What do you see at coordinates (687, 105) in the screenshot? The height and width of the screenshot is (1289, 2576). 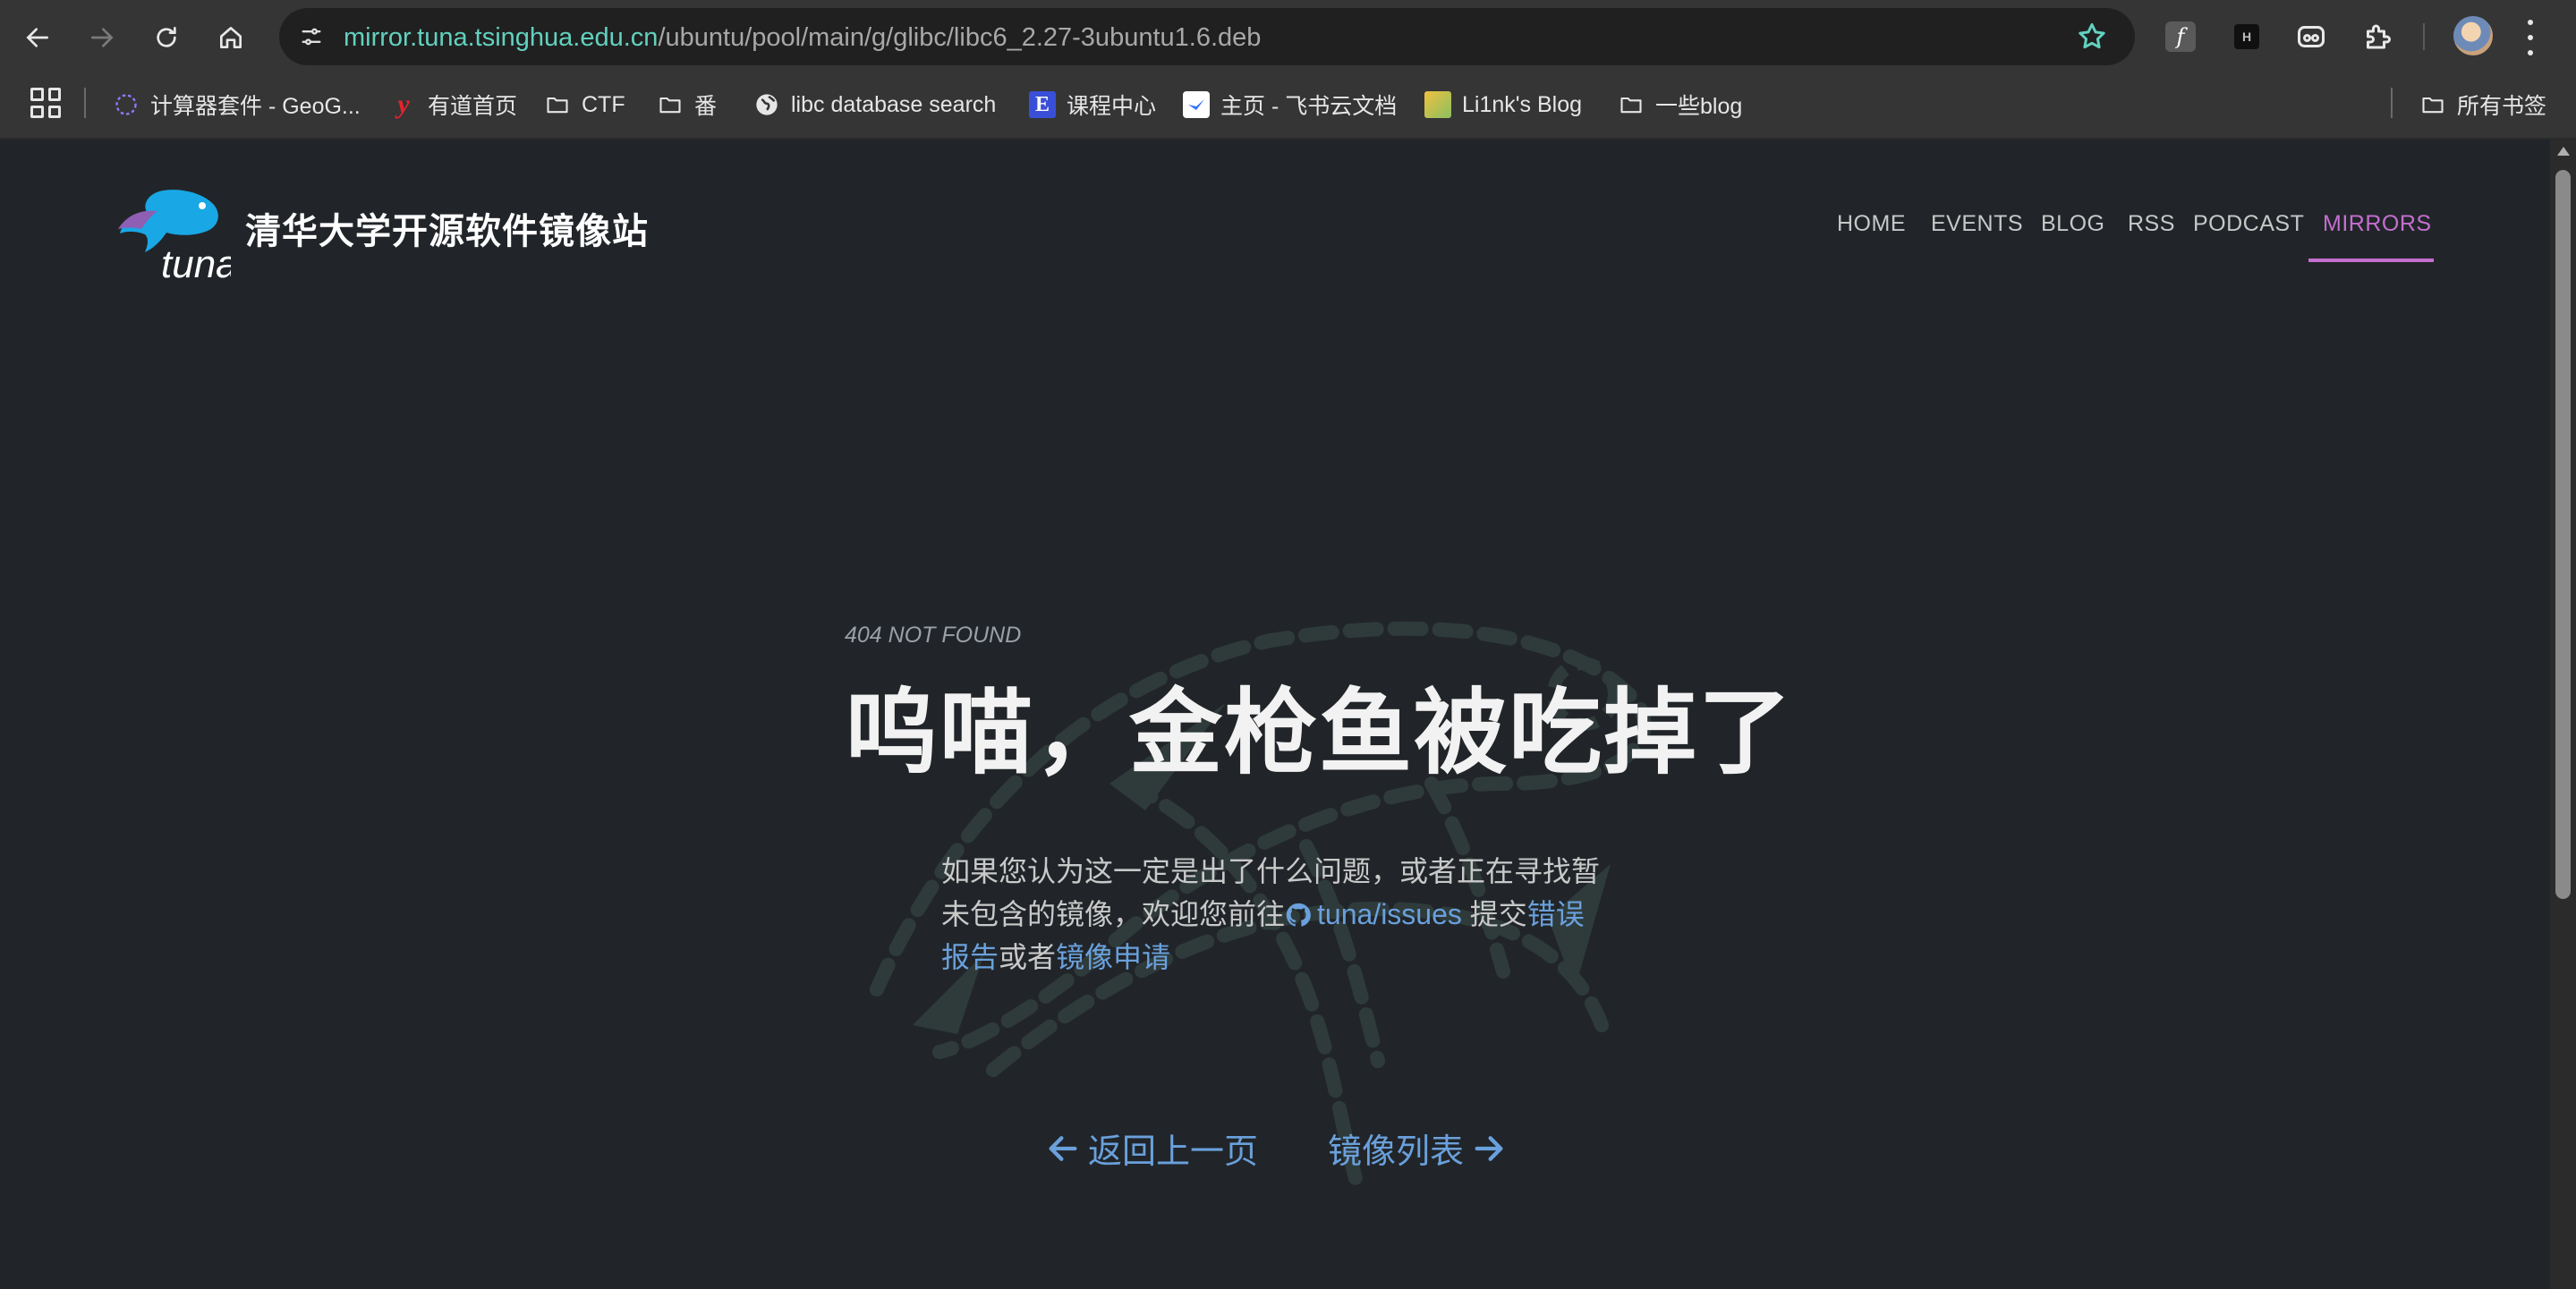 I see `bookmark-fan: 番` at bounding box center [687, 105].